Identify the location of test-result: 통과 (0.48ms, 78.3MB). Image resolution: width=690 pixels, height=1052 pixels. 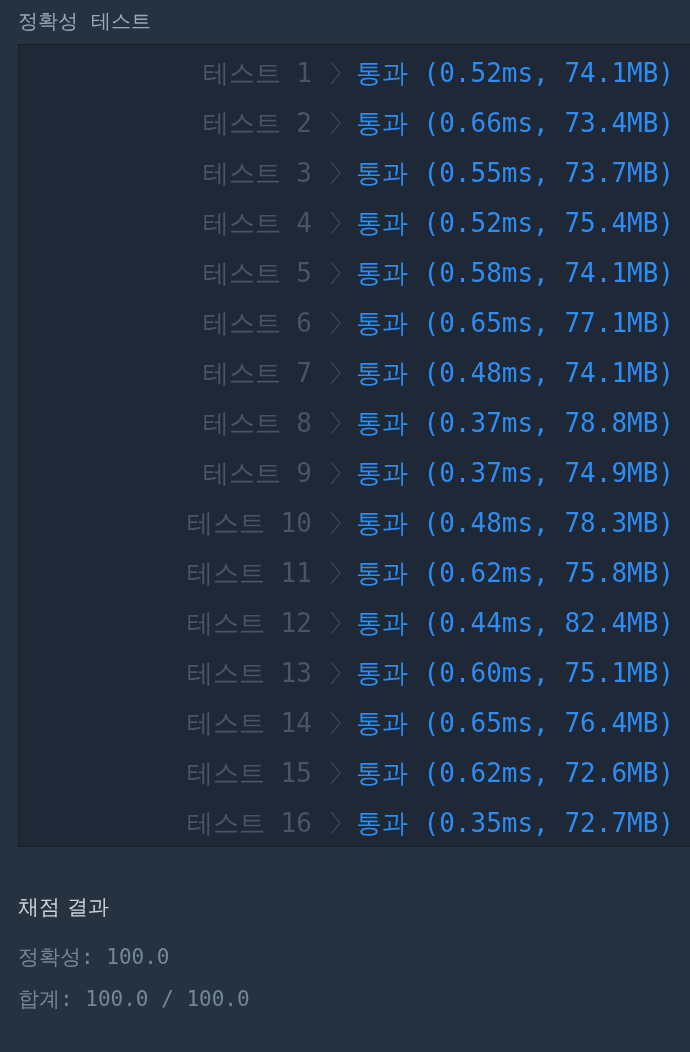
(514, 523).